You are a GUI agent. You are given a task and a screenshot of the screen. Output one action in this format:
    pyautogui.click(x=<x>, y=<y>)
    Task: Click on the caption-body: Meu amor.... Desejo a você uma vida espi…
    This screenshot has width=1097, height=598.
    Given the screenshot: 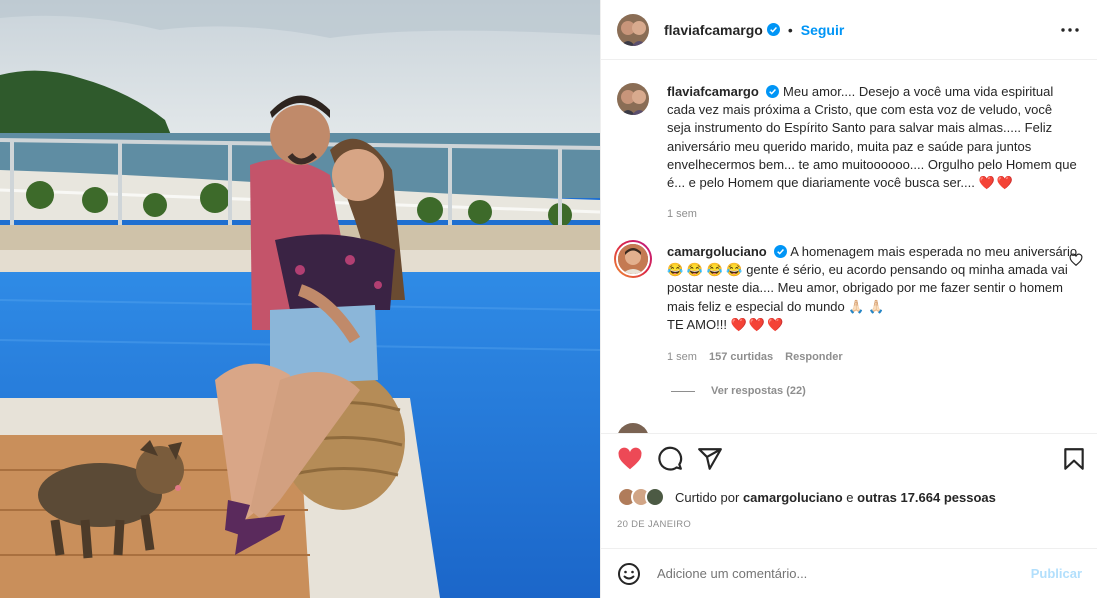 What is the action you would take?
    pyautogui.click(x=872, y=137)
    